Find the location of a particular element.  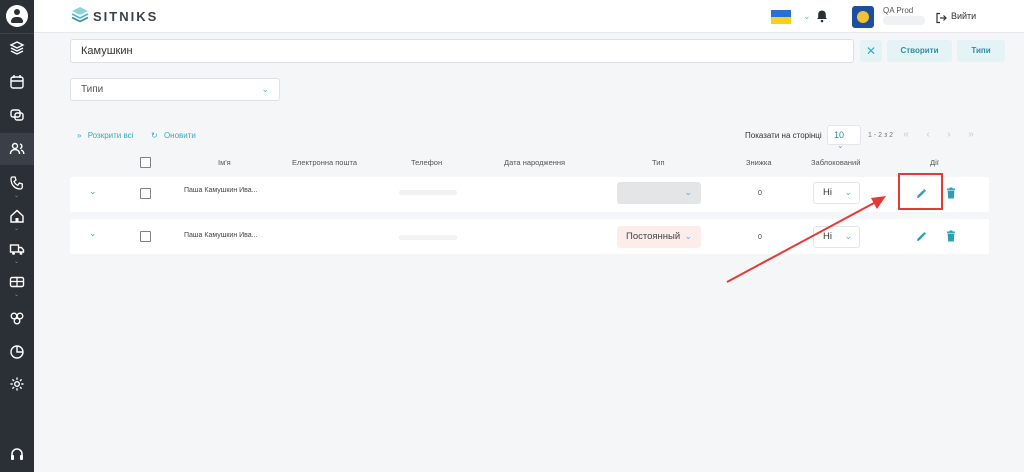

expand-all-button: » Розкрити всі is located at coordinates (105, 135).